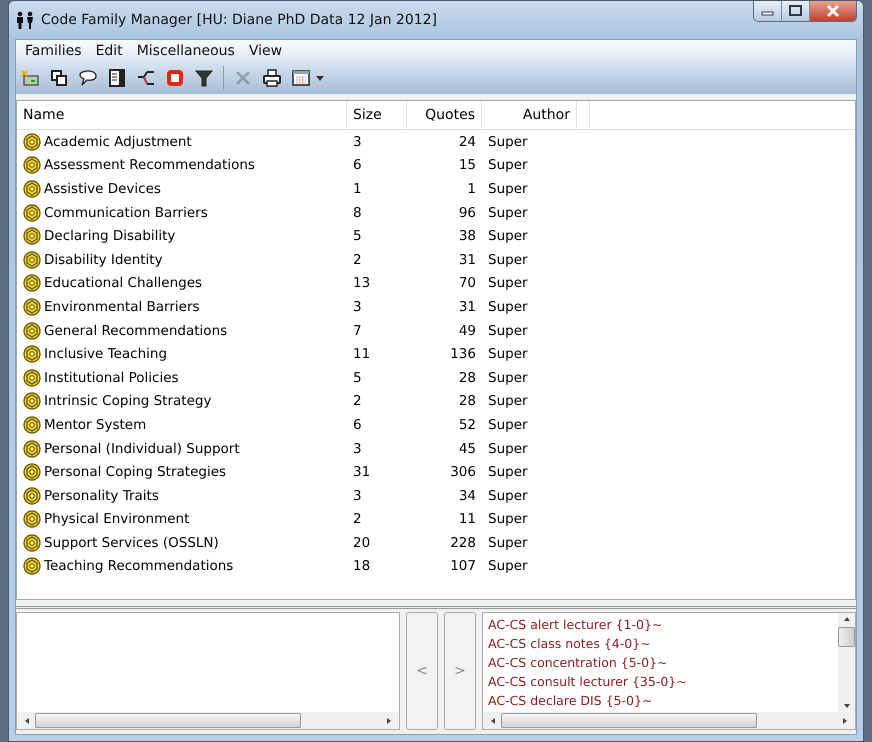 The image size is (872, 742). What do you see at coordinates (467, 330) in the screenshot?
I see `quotes-cell-text: 49` at bounding box center [467, 330].